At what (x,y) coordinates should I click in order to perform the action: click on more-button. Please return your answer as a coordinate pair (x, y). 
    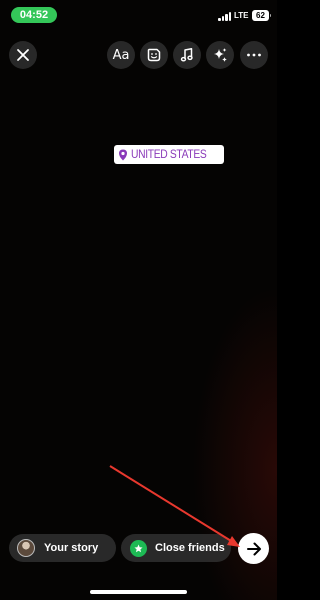
    Looking at the image, I should click on (254, 55).